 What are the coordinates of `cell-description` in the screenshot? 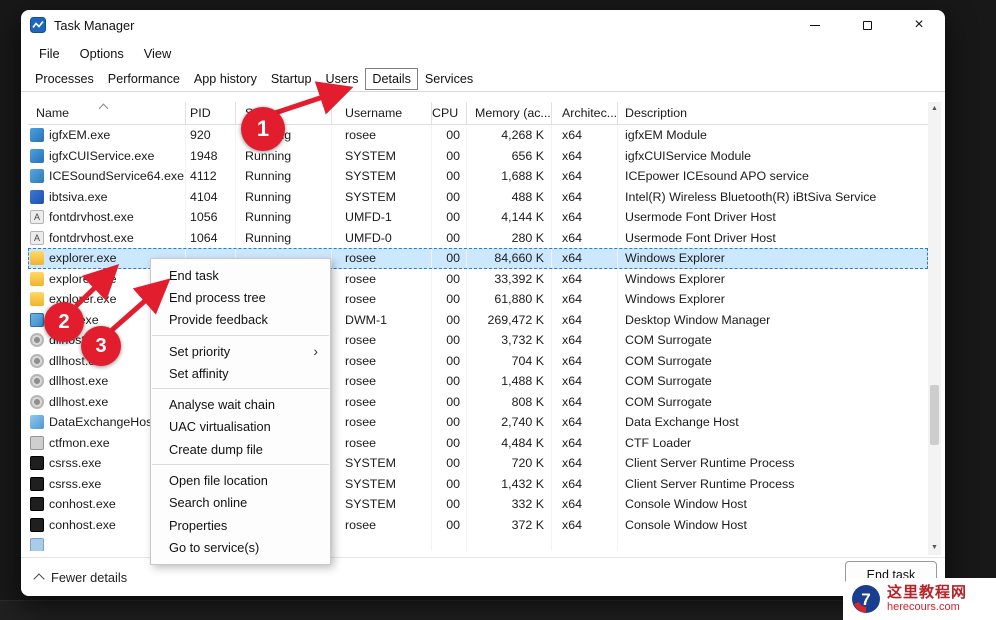 It's located at (773, 543).